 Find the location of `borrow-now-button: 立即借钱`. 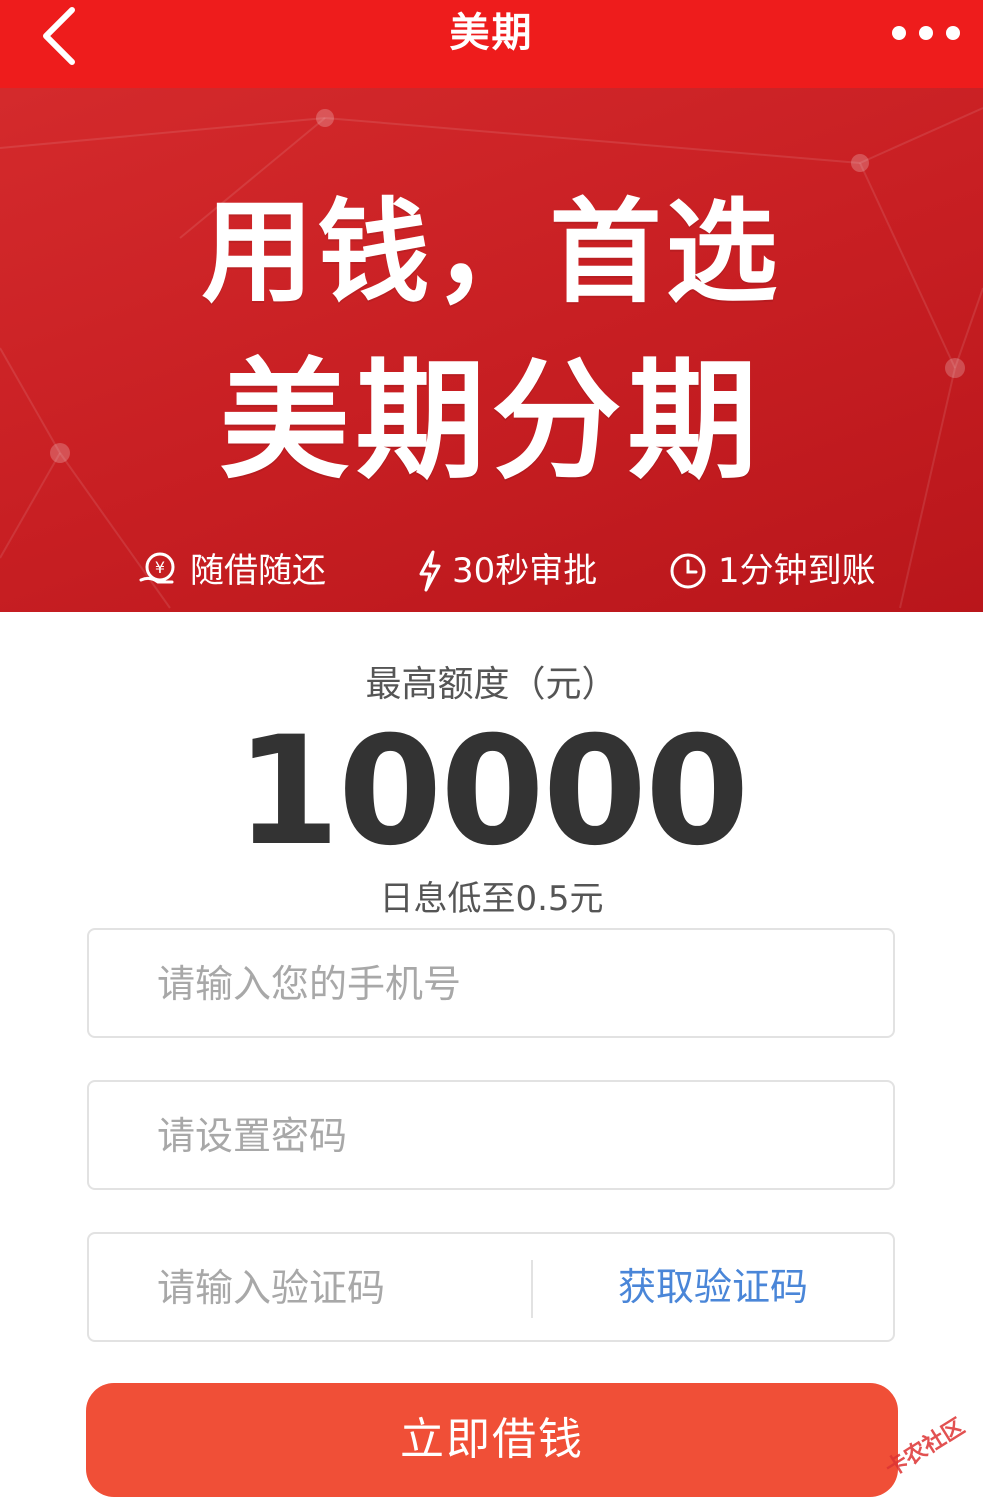

borrow-now-button: 立即借钱 is located at coordinates (492, 1440).